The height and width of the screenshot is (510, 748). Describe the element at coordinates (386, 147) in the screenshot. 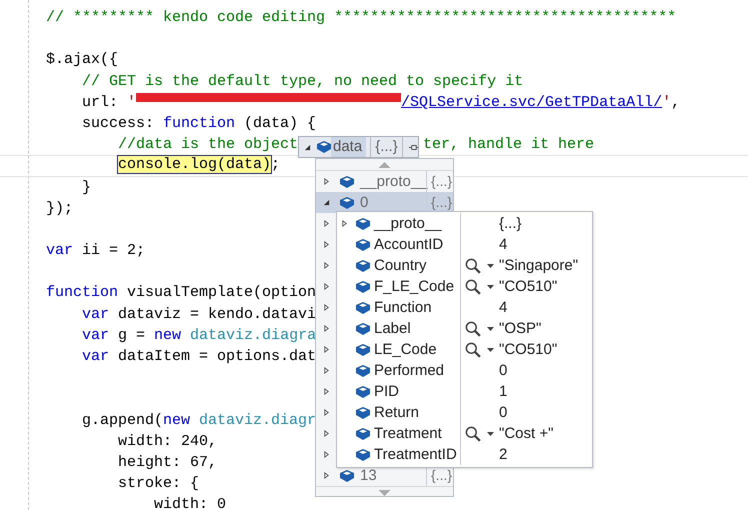

I see `variable-value: {...}` at that location.